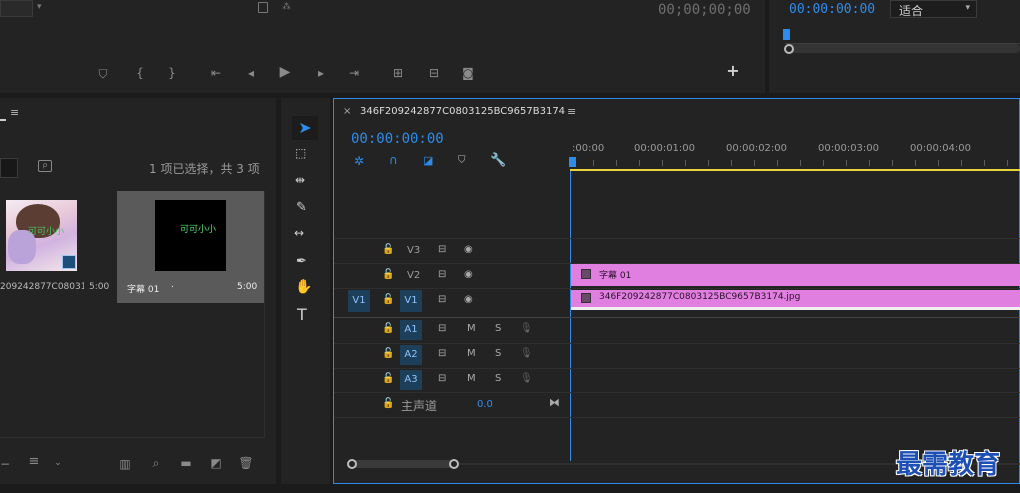 This screenshot has height=493, width=1020. Describe the element at coordinates (398, 73) in the screenshot. I see `lift-icon: ⊞` at that location.